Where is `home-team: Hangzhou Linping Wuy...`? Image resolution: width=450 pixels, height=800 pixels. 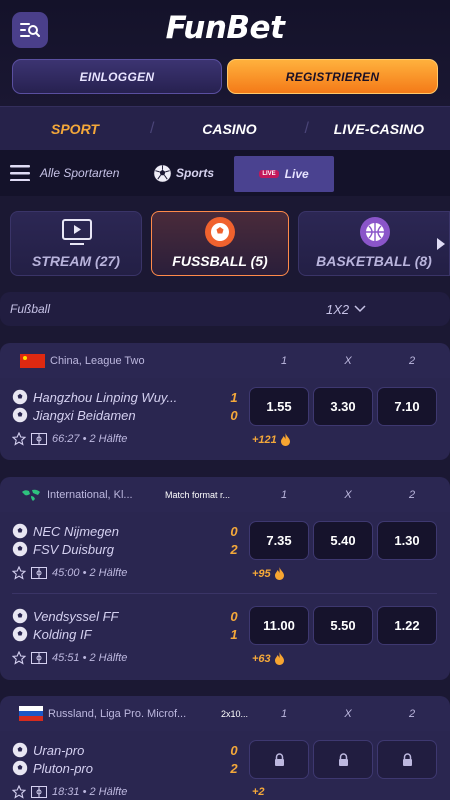
home-team: Hangzhou Linping Wuy... is located at coordinates (94, 397).